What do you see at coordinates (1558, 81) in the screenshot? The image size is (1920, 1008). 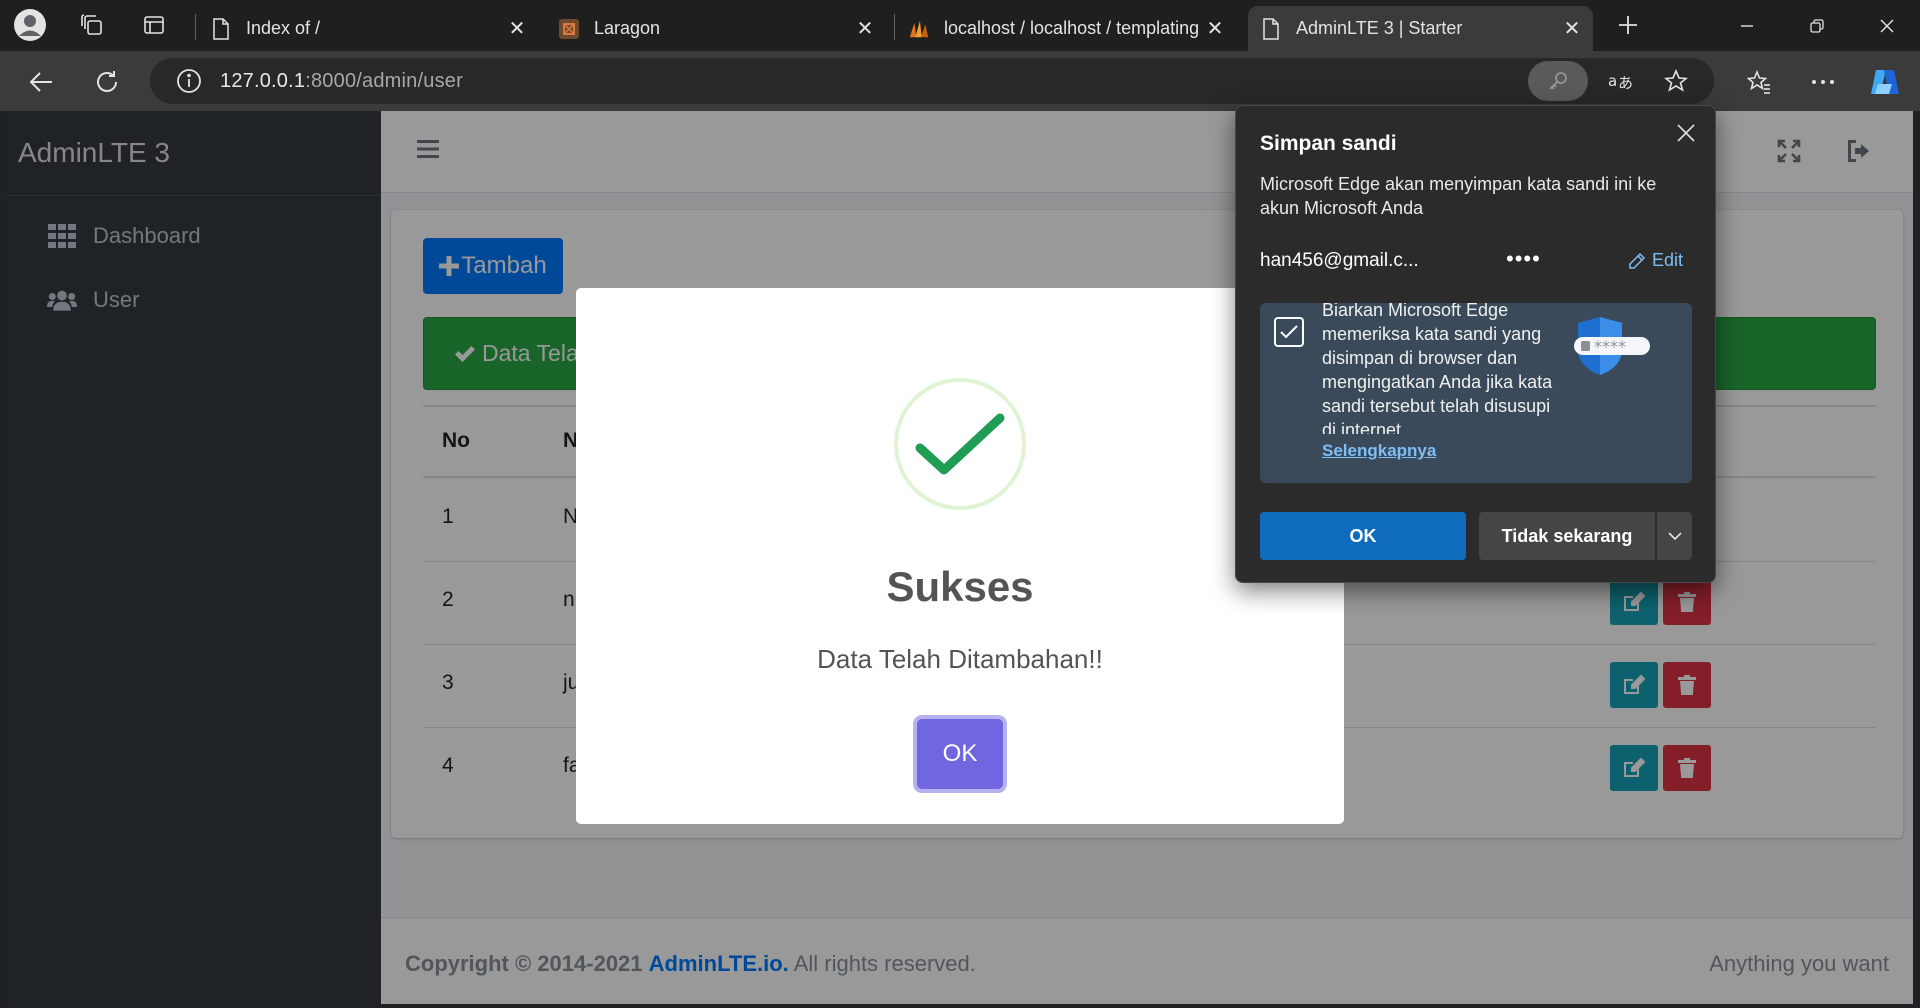 I see `password-key-icon` at bounding box center [1558, 81].